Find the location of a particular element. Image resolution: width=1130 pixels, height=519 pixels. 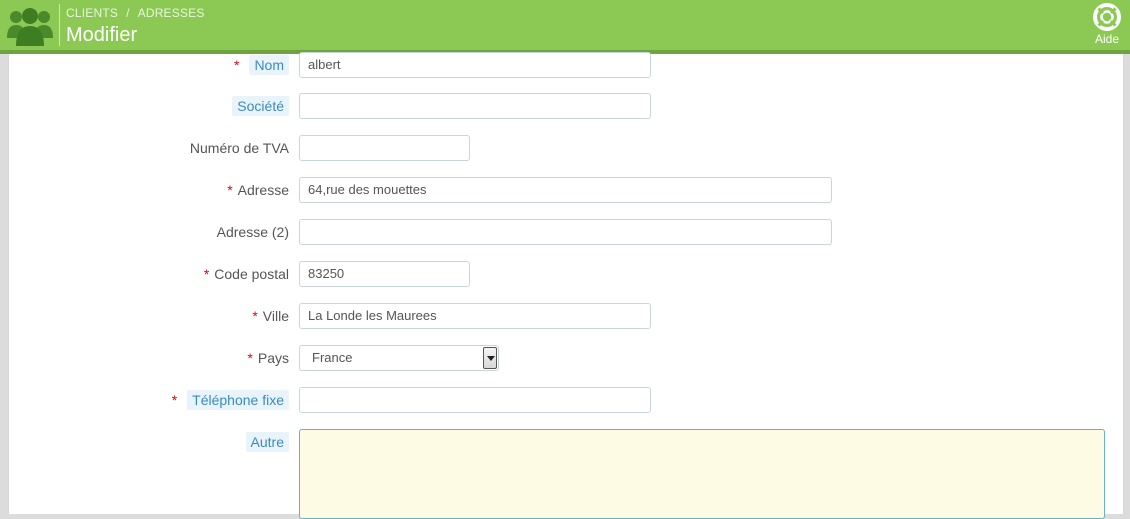

breadcrumb-adresses: ADRESSES is located at coordinates (171, 13).